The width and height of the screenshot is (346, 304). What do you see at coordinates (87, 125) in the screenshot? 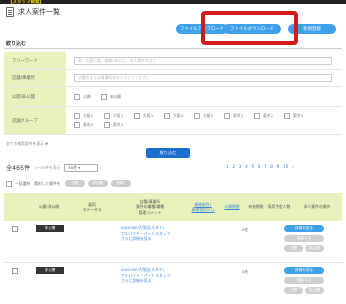
I see `group-checkbox: 東京4` at bounding box center [87, 125].